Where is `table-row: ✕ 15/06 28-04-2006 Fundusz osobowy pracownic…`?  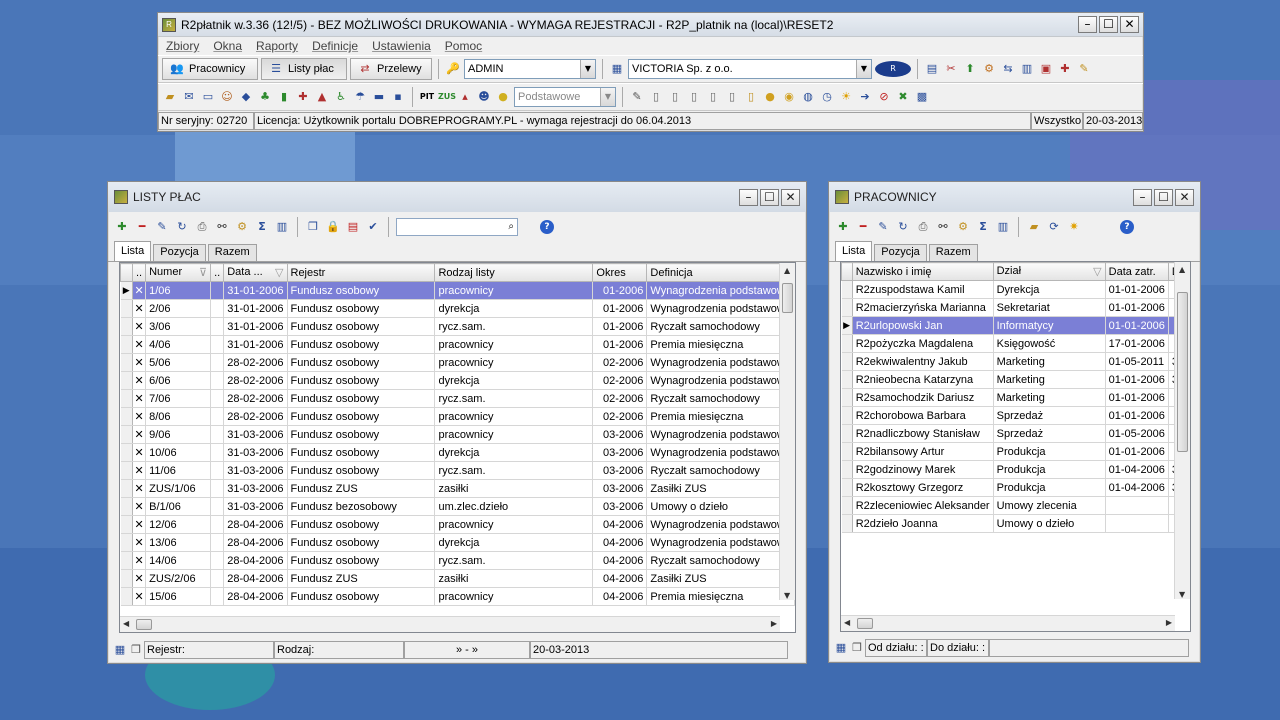 table-row: ✕ 15/06 28-04-2006 Fundusz osobowy pracownic… is located at coordinates (457, 596).